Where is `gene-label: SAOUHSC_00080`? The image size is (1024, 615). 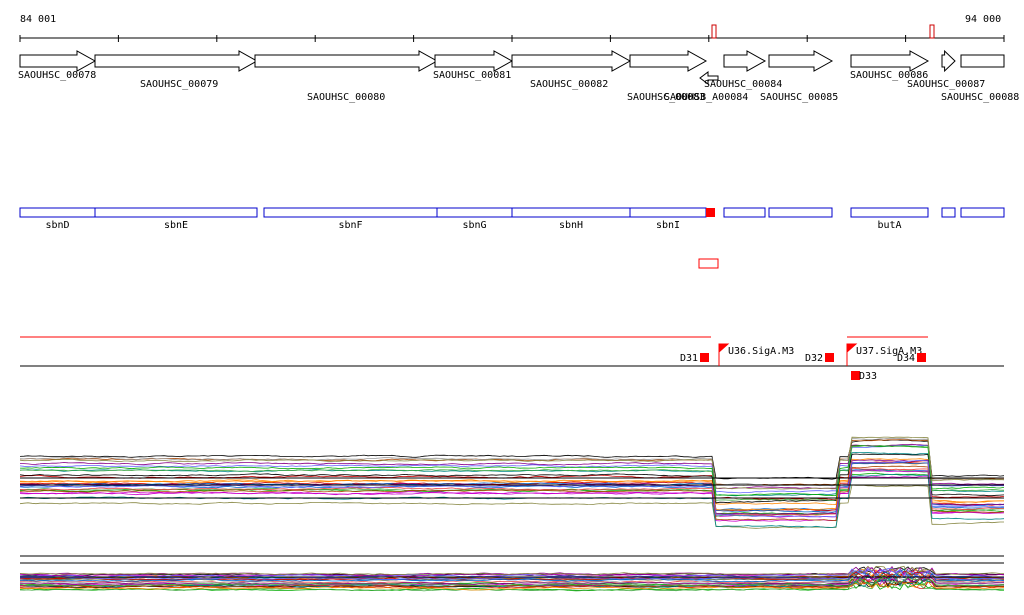
gene-label: SAOUHSC_00080 is located at coordinates (346, 97).